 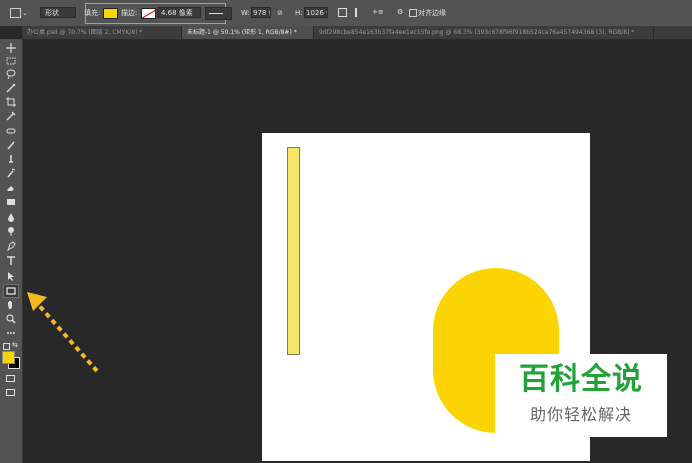 I want to click on zoom-icon, so click(x=11, y=319).